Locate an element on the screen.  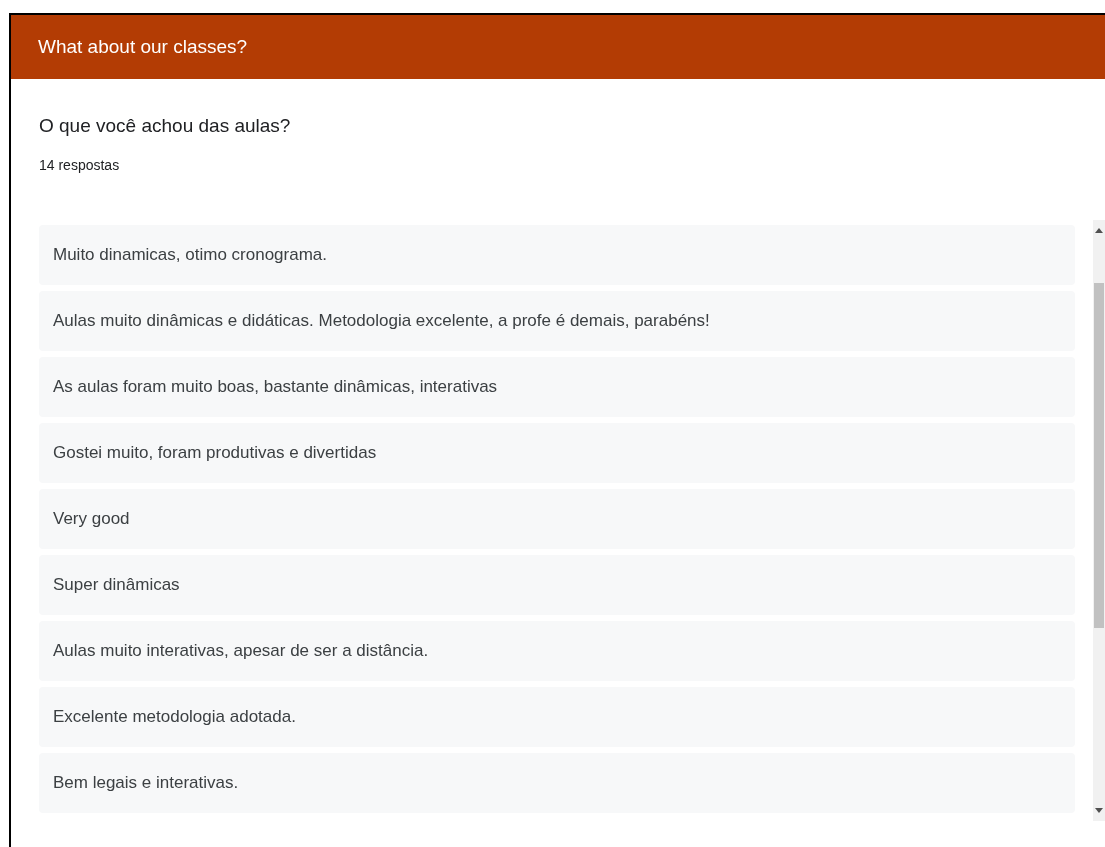
response-item: As aulas foram muito boas, bastante dinâmicas, interativas is located at coordinates (557, 387).